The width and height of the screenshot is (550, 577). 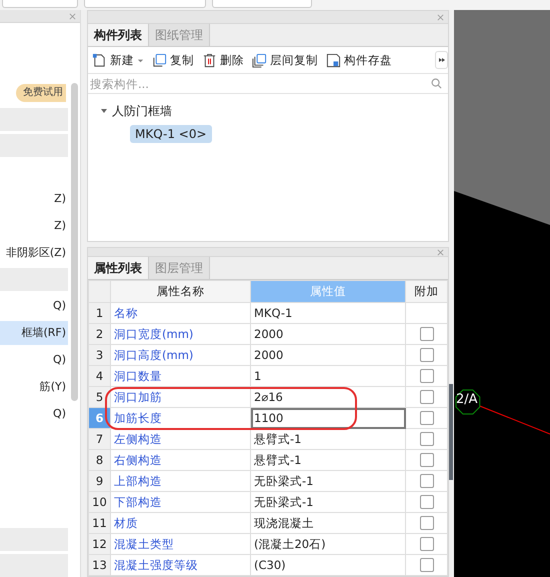 What do you see at coordinates (427, 291) in the screenshot?
I see `column-header: 附加` at bounding box center [427, 291].